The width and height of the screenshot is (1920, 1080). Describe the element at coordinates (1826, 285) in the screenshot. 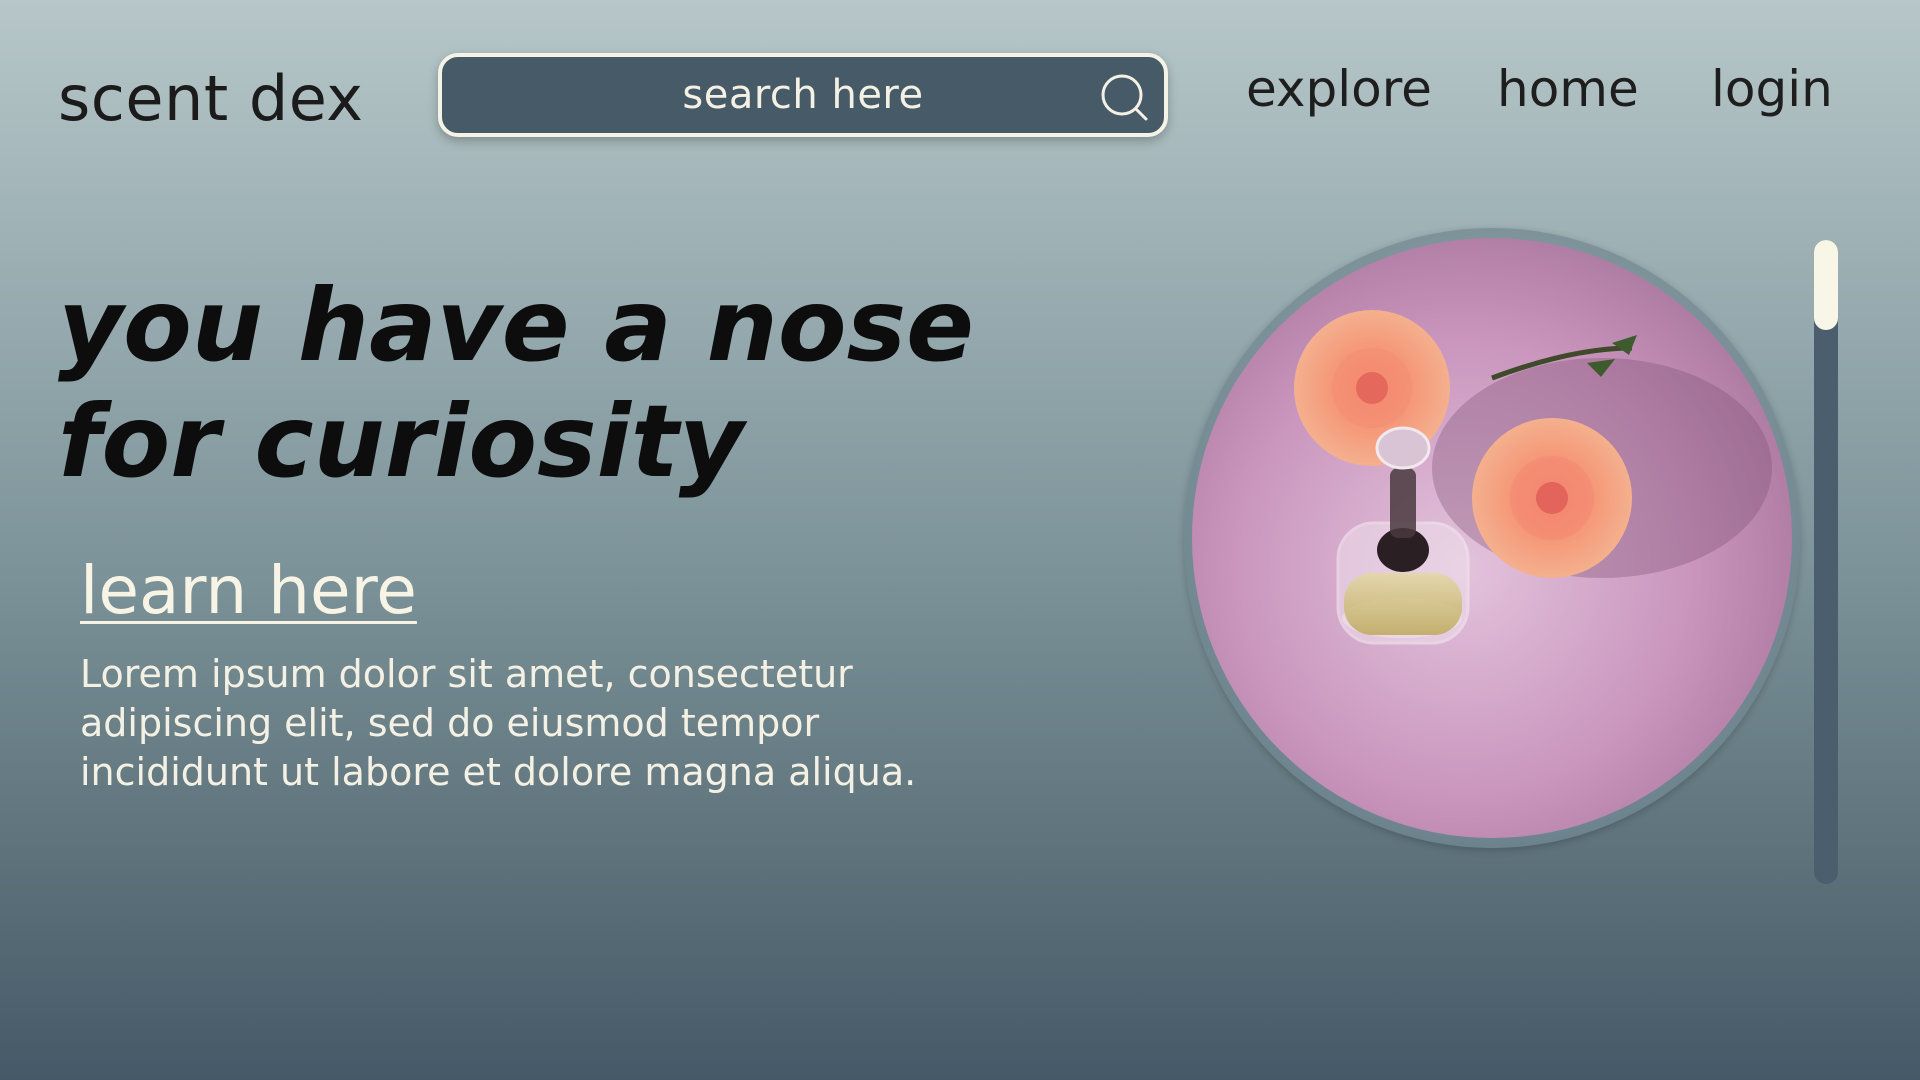

I see `scrollbar-thumb` at that location.